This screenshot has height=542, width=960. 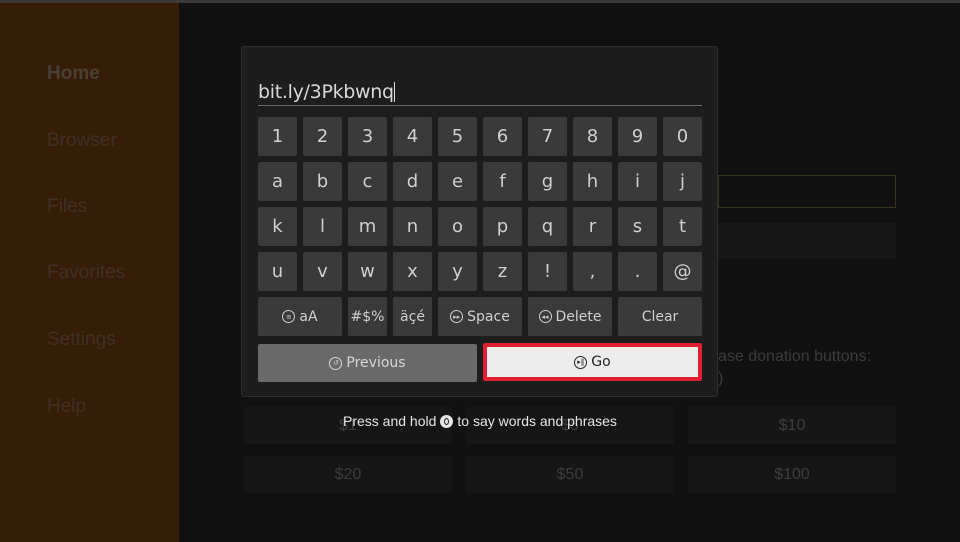 What do you see at coordinates (637, 271) in the screenshot?
I see `key: .` at bounding box center [637, 271].